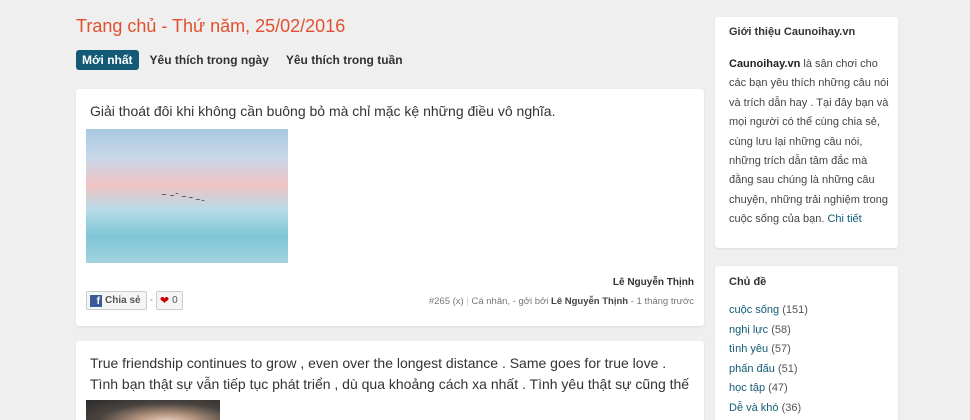 This screenshot has height=420, width=970. I want to click on topic-link: cuộc sống, so click(754, 310).